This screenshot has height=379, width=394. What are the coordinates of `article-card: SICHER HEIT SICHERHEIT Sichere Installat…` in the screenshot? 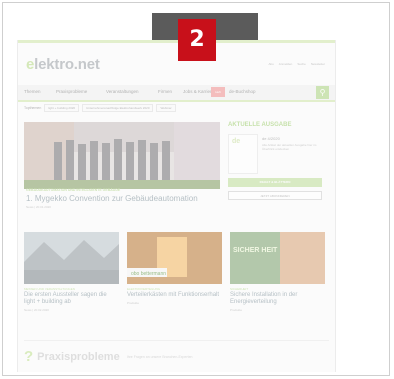 It's located at (277, 272).